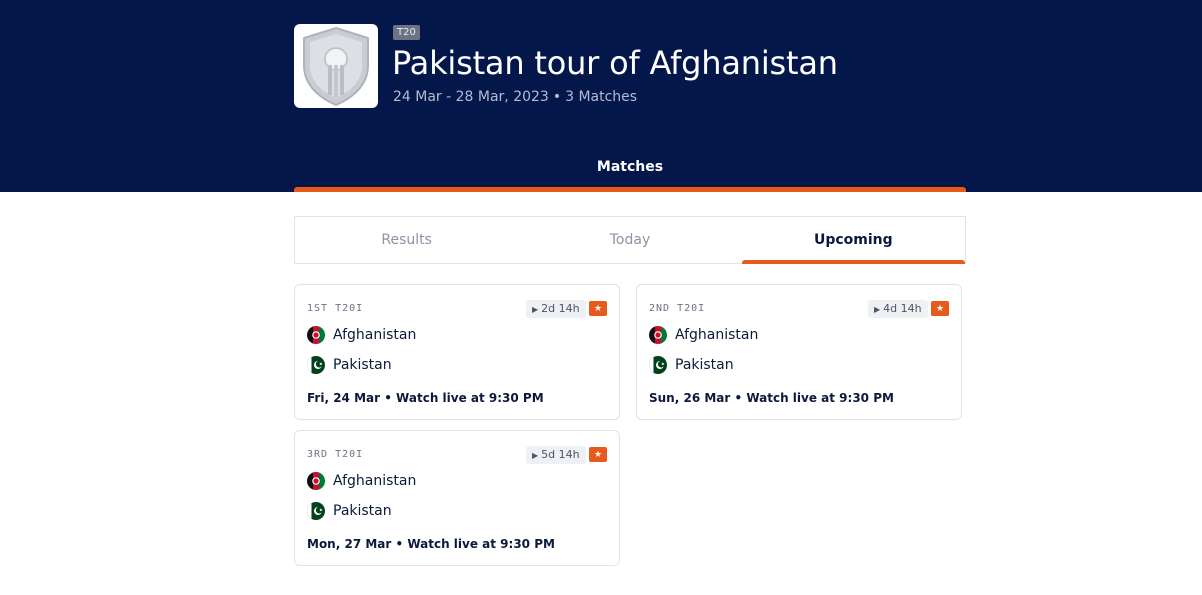 The image size is (1202, 595). What do you see at coordinates (630, 167) in the screenshot?
I see `tab-matches-label: Matches` at bounding box center [630, 167].